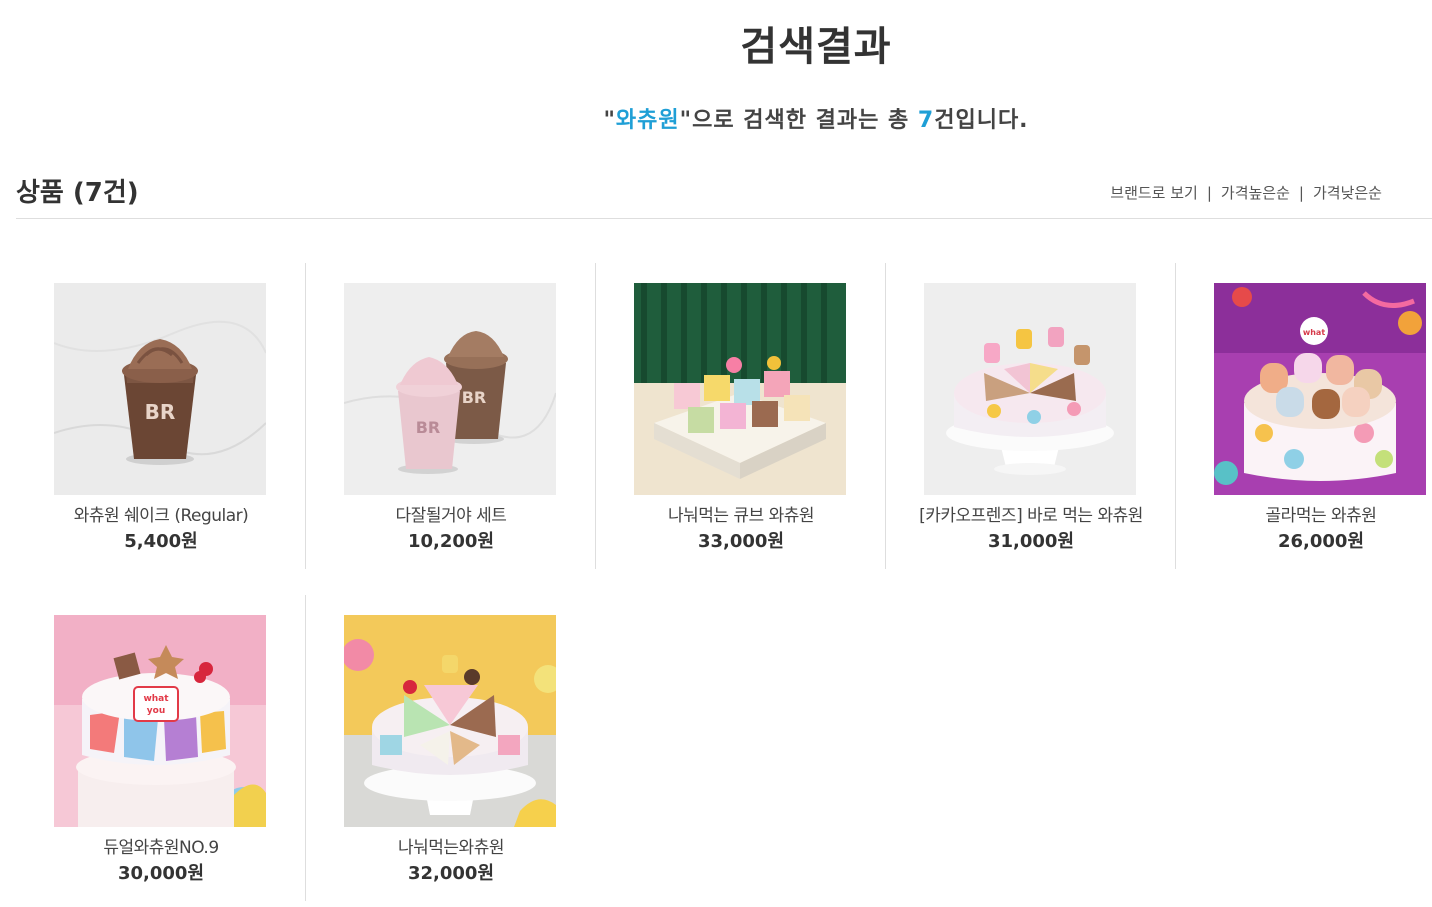 This screenshot has width=1432, height=907. What do you see at coordinates (724, 194) in the screenshot?
I see `product-section-header: 상품 (7건) 브랜드로 보기 | 가격높은순 | 가격낮은순` at bounding box center [724, 194].